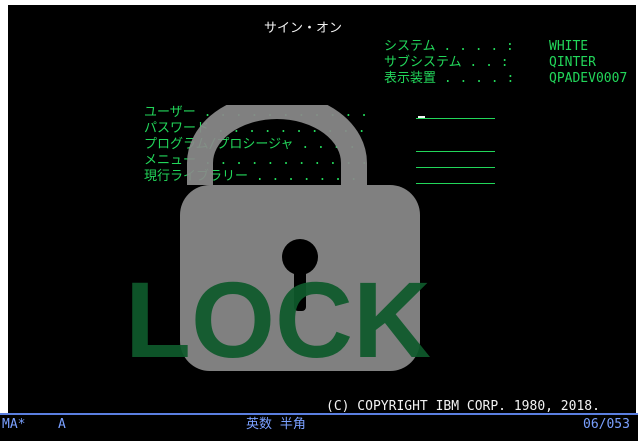 Image resolution: width=638 pixels, height=441 pixels. I want to click on padlock-shackle-icon, so click(277, 145).